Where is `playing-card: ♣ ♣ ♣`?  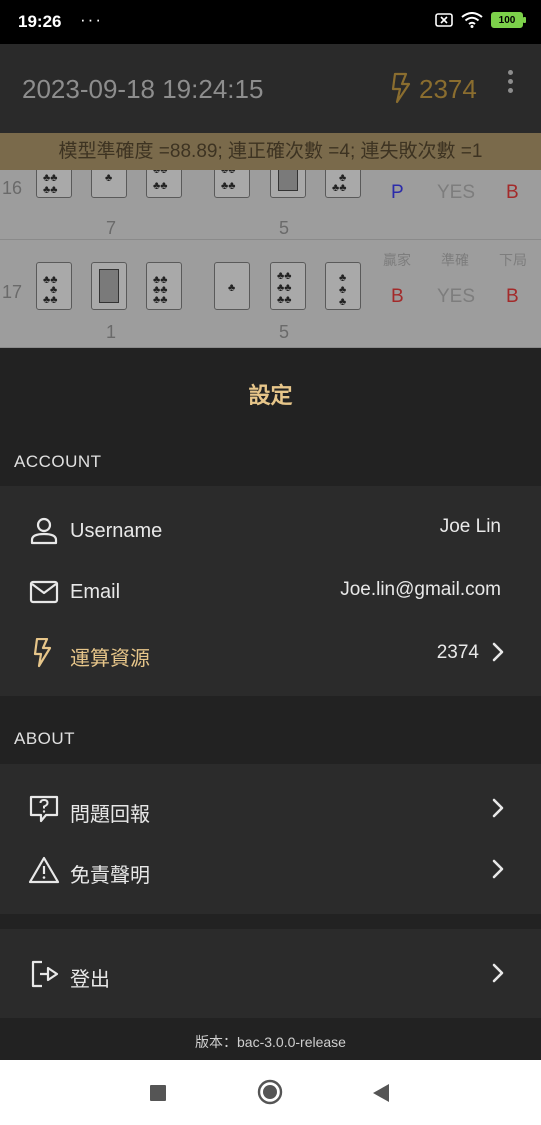
playing-card: ♣ ♣ ♣ is located at coordinates (343, 286).